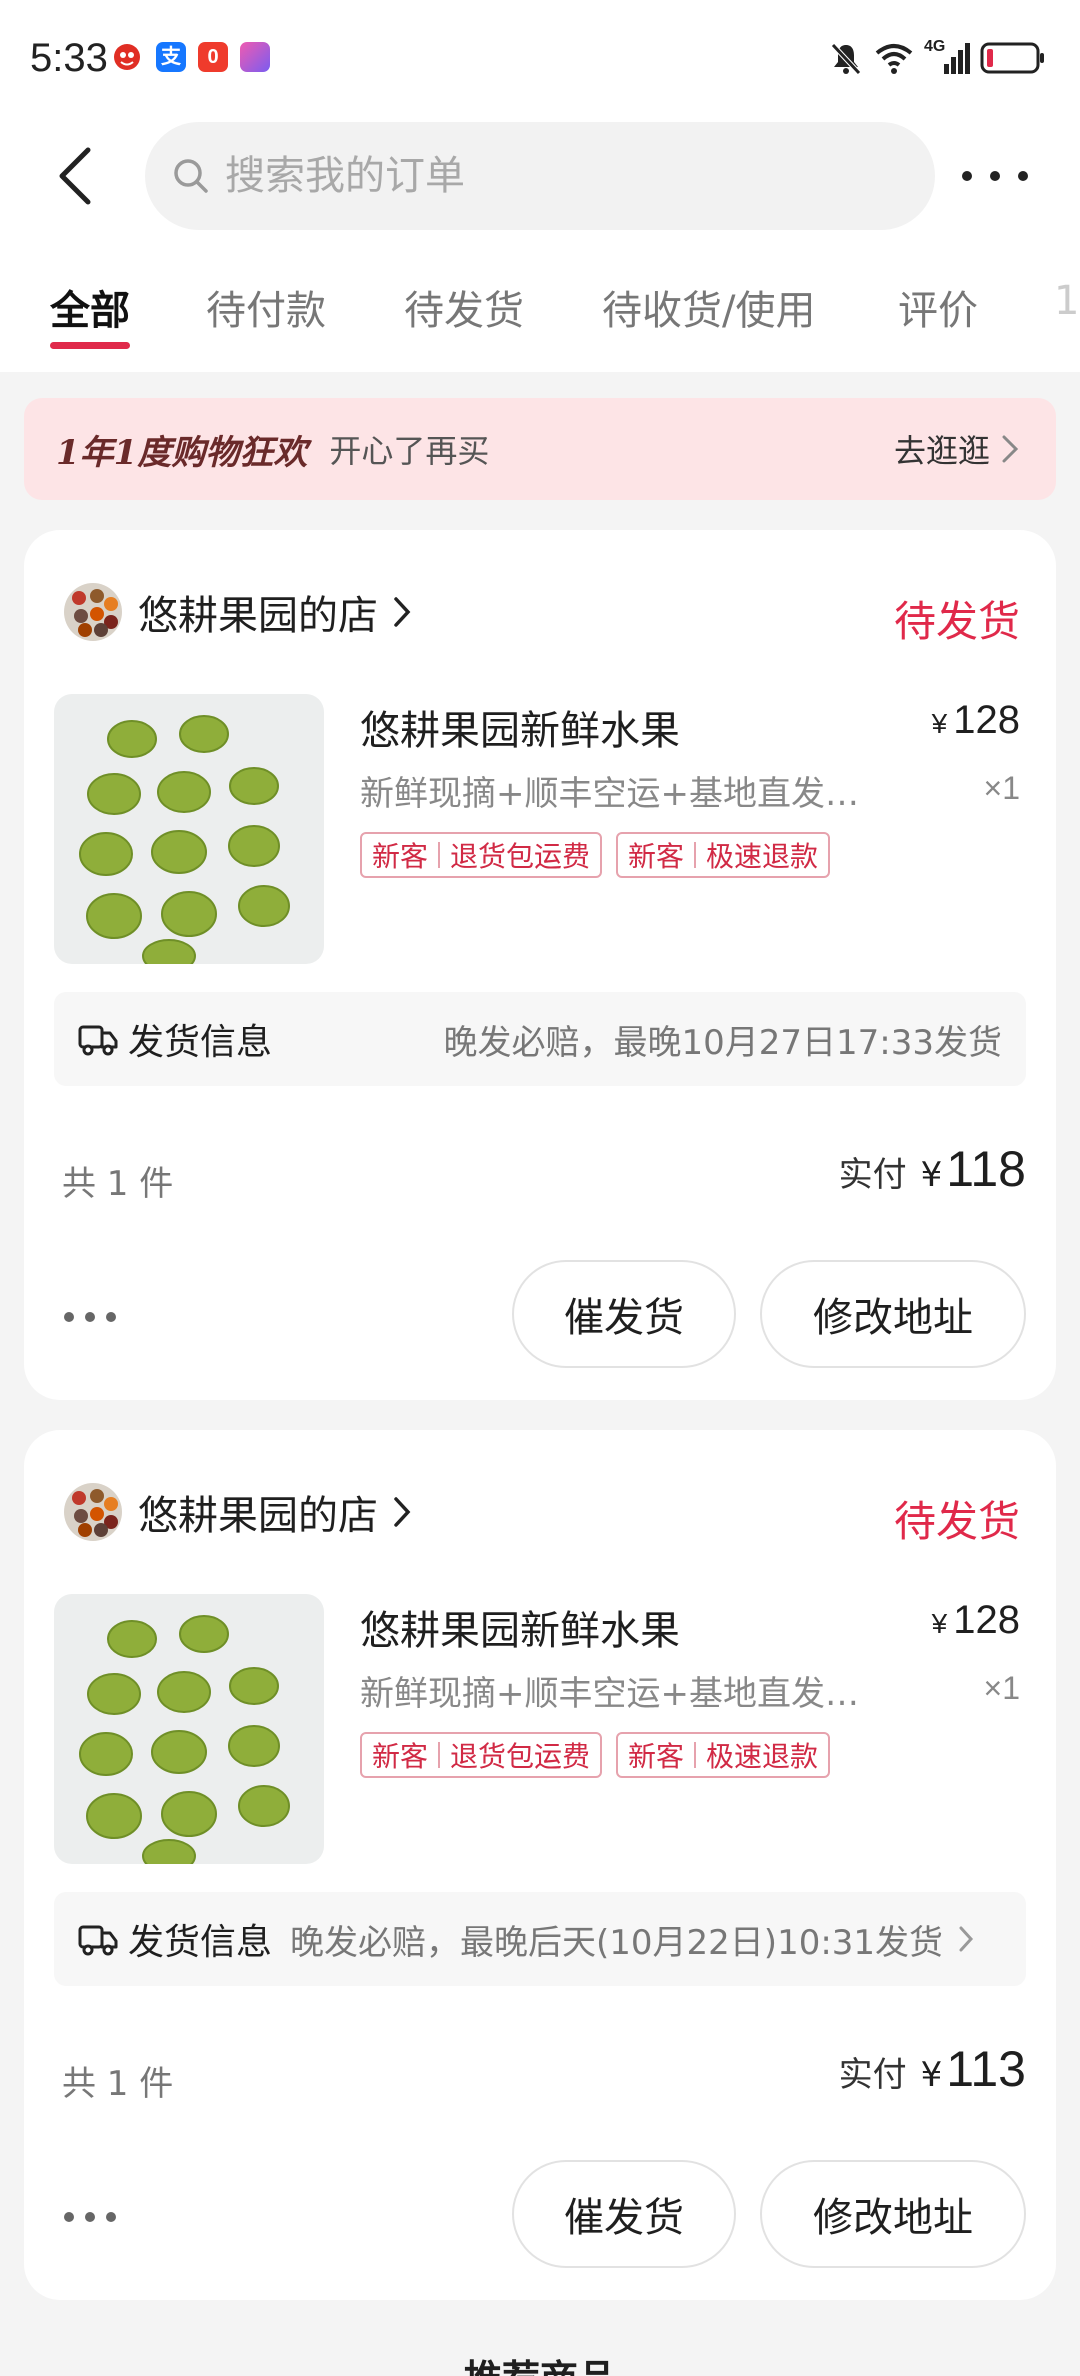  What do you see at coordinates (90, 307) in the screenshot?
I see `tab-all: 全部` at bounding box center [90, 307].